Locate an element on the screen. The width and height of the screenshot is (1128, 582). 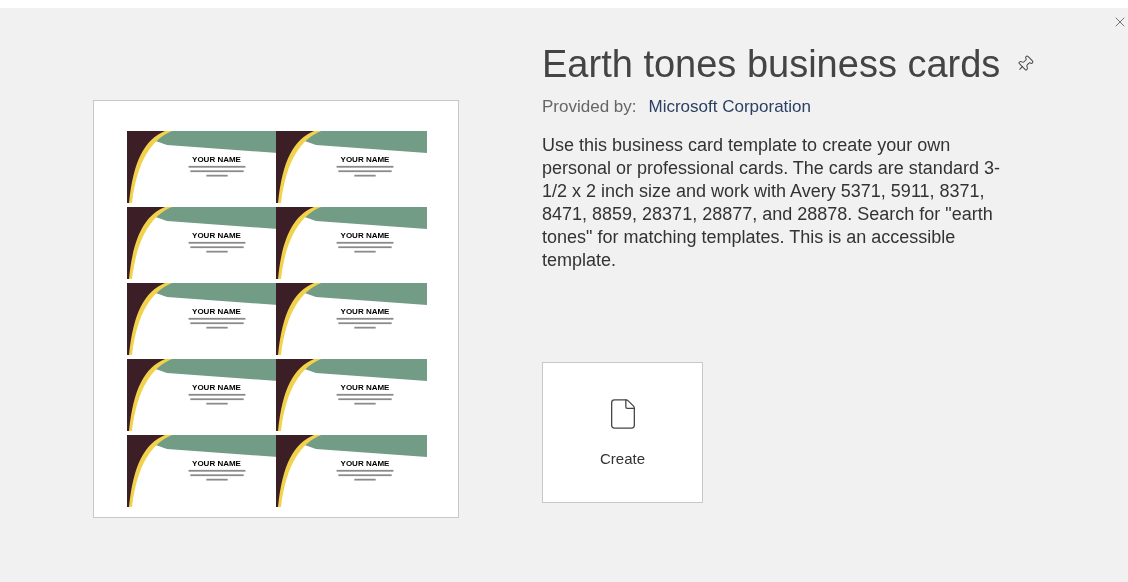
provider-name: Microsoft Corporation is located at coordinates (729, 107).